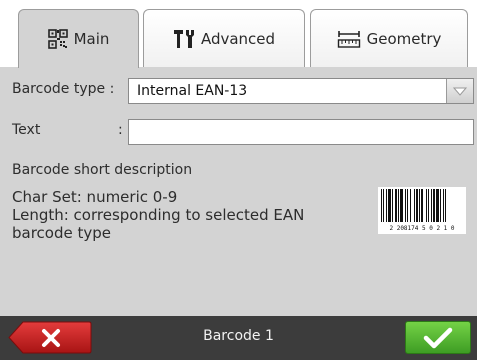  Describe the element at coordinates (57, 39) in the screenshot. I see `qr-code-icon` at that location.